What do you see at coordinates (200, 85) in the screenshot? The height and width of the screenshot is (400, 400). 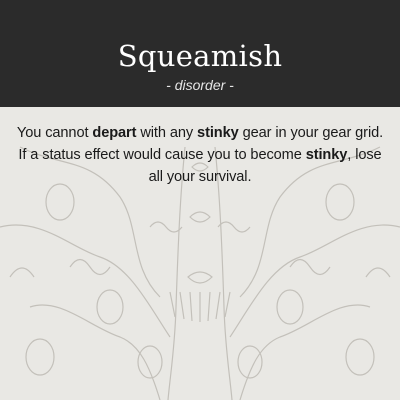 I see `card-subtitle: - disorder -` at bounding box center [200, 85].